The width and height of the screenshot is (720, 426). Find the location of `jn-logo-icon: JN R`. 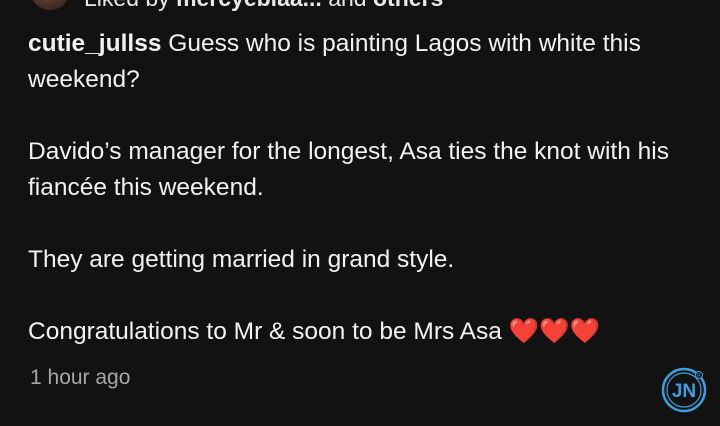

jn-logo-icon: JN R is located at coordinates (684, 390).